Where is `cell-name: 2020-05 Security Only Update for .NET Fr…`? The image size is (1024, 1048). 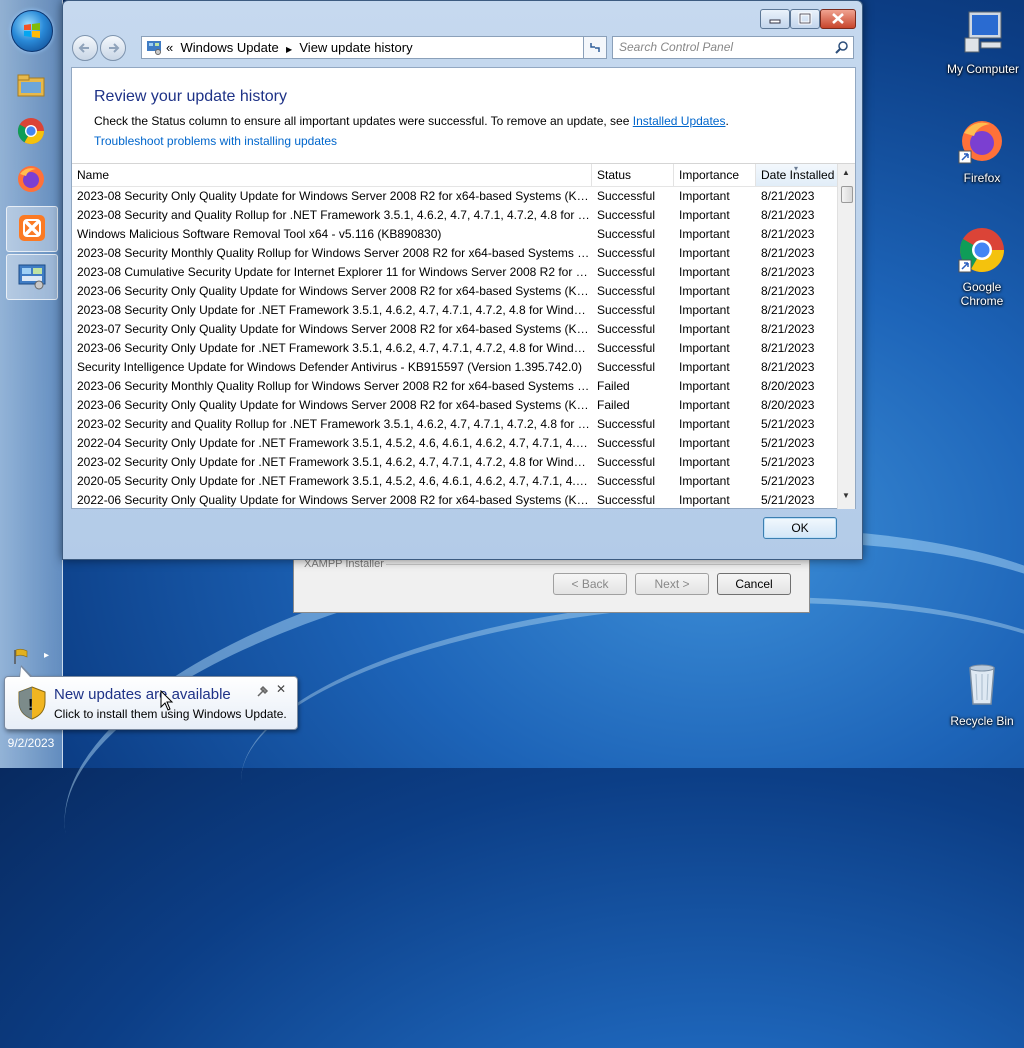
cell-name: 2020-05 Security Only Update for .NET Fr… is located at coordinates (334, 481).